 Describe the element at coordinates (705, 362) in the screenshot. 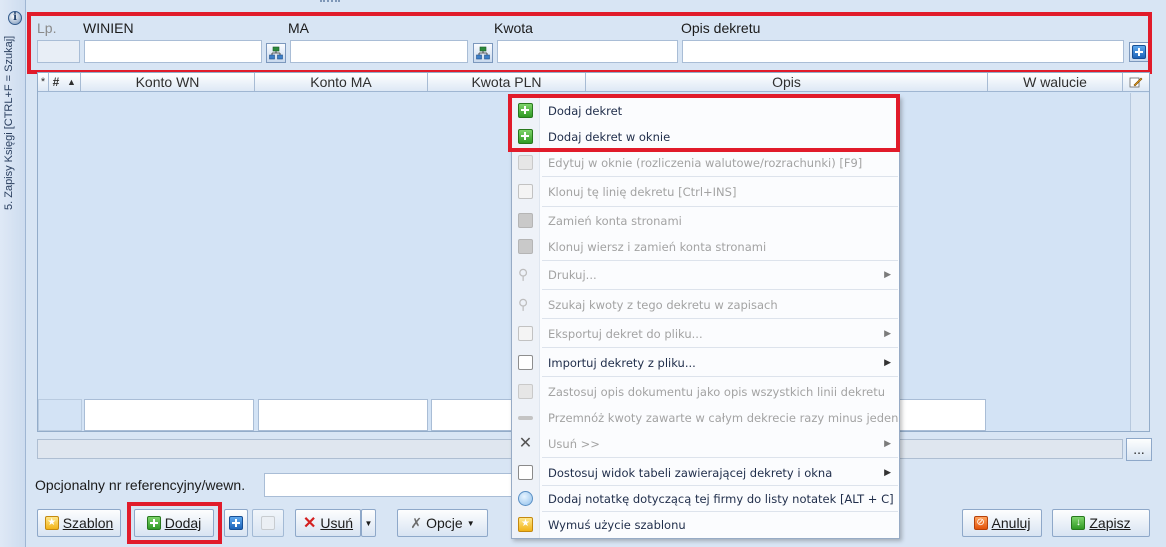

I see `menu-item-importuj: Importuj dekrety z pliku... ▶` at that location.